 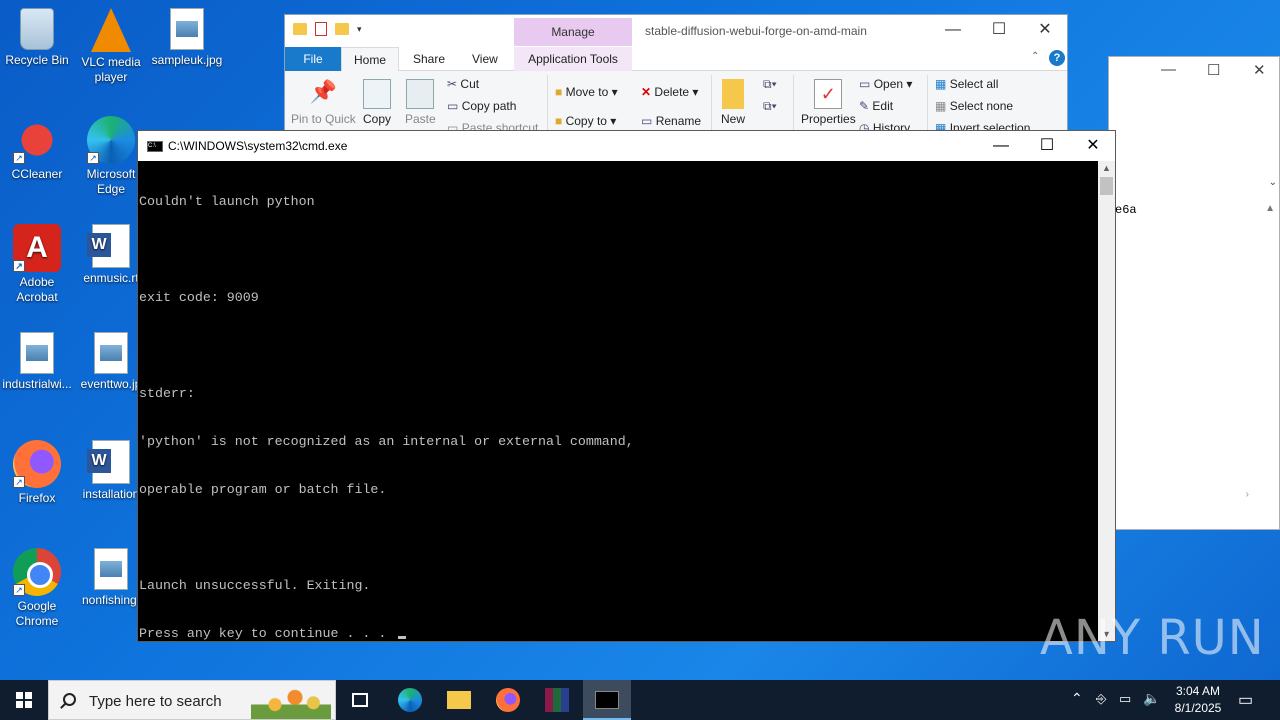 What do you see at coordinates (360, 700) in the screenshot?
I see `task-view-button` at bounding box center [360, 700].